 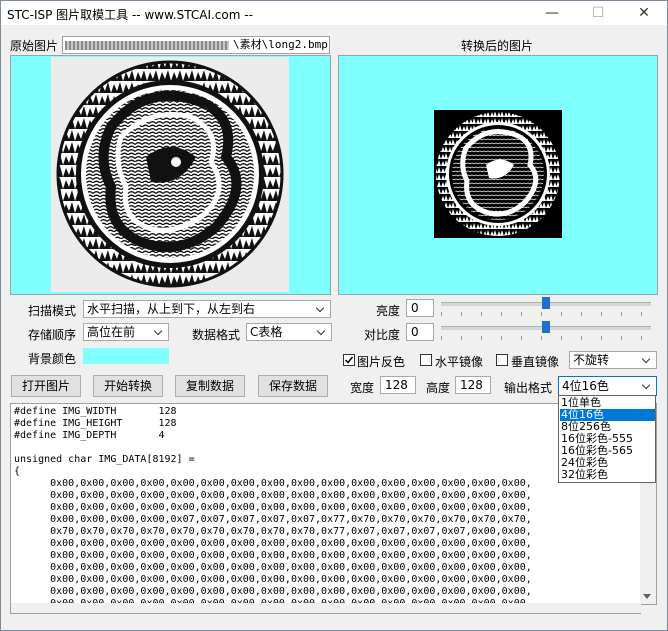 I want to click on source-path-field: \素材\long2.bmp, so click(x=196, y=45).